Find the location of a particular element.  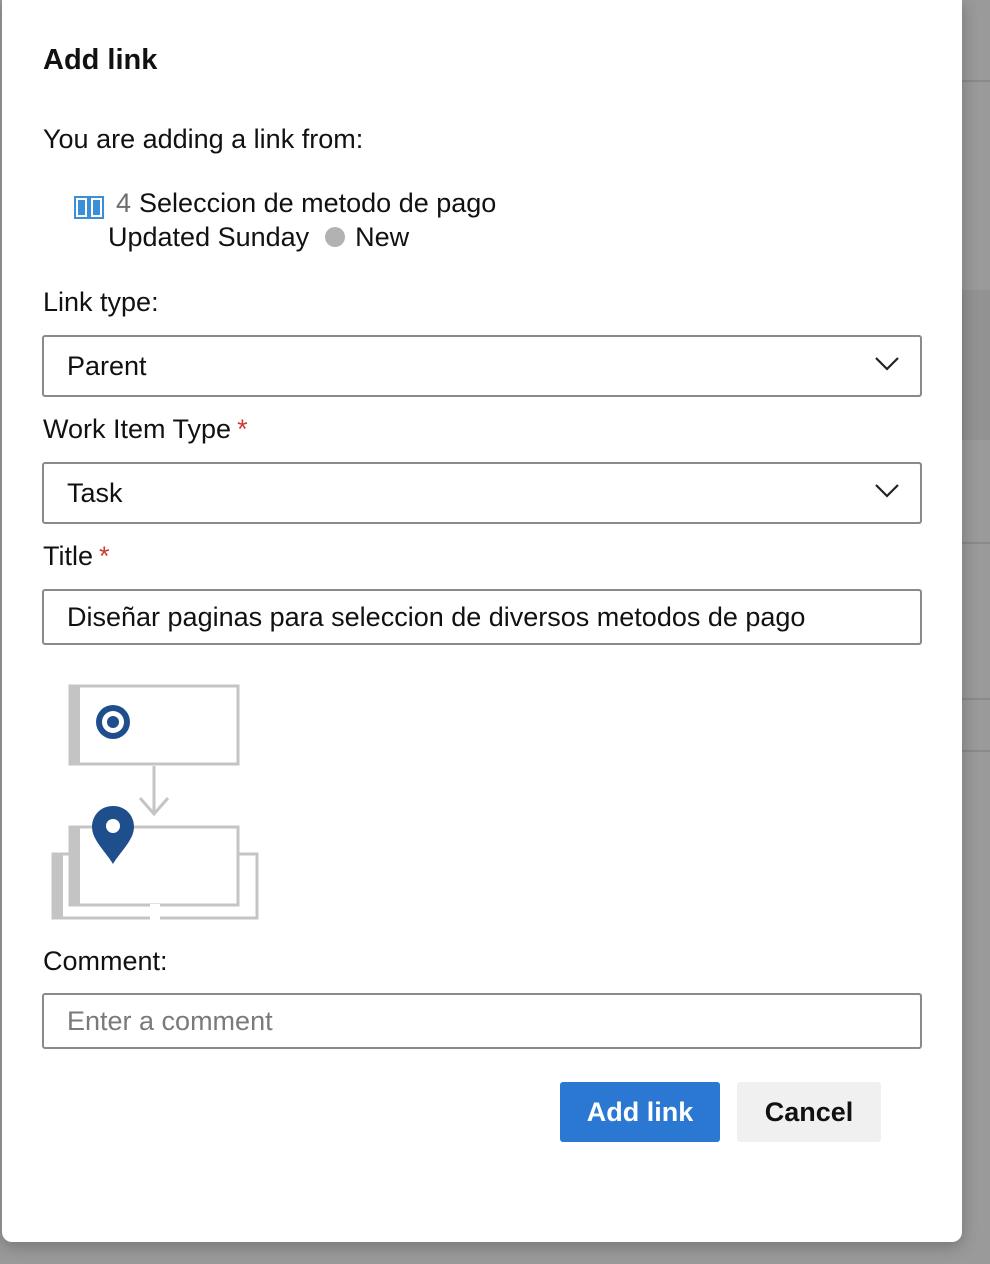

work-item-type-label-text: Work Item Type is located at coordinates (137, 429).